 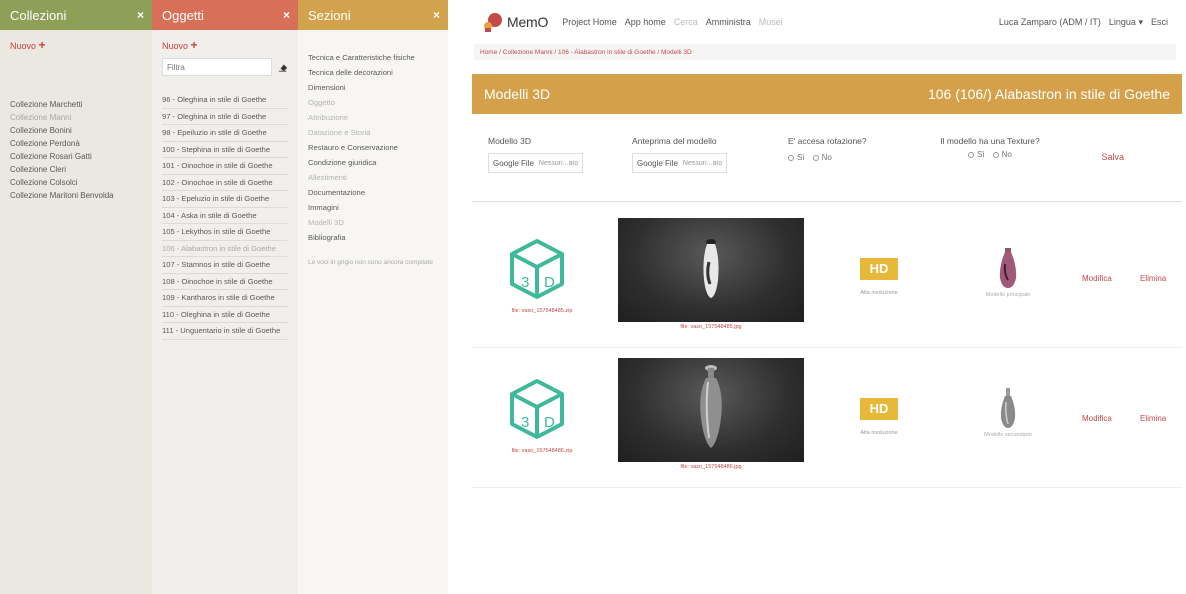 I want to click on model-file-name: Nessun...ato, so click(x=558, y=163).